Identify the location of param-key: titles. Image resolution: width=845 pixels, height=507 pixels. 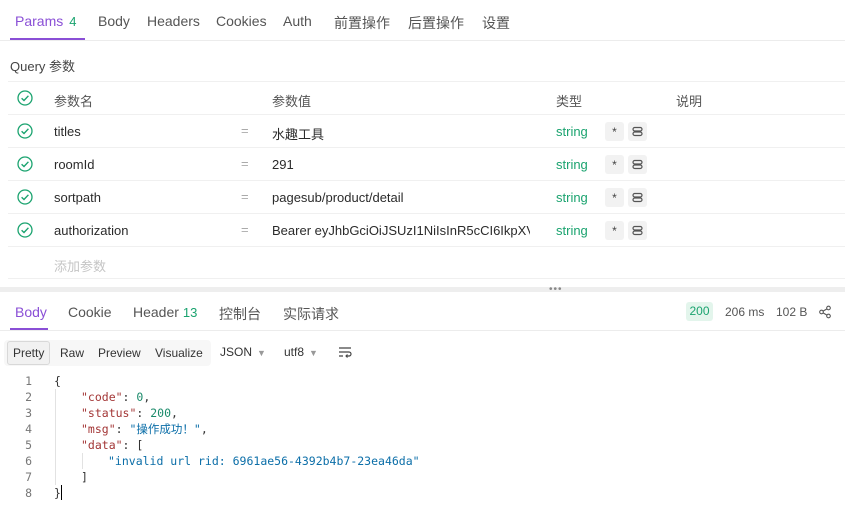
(67, 131).